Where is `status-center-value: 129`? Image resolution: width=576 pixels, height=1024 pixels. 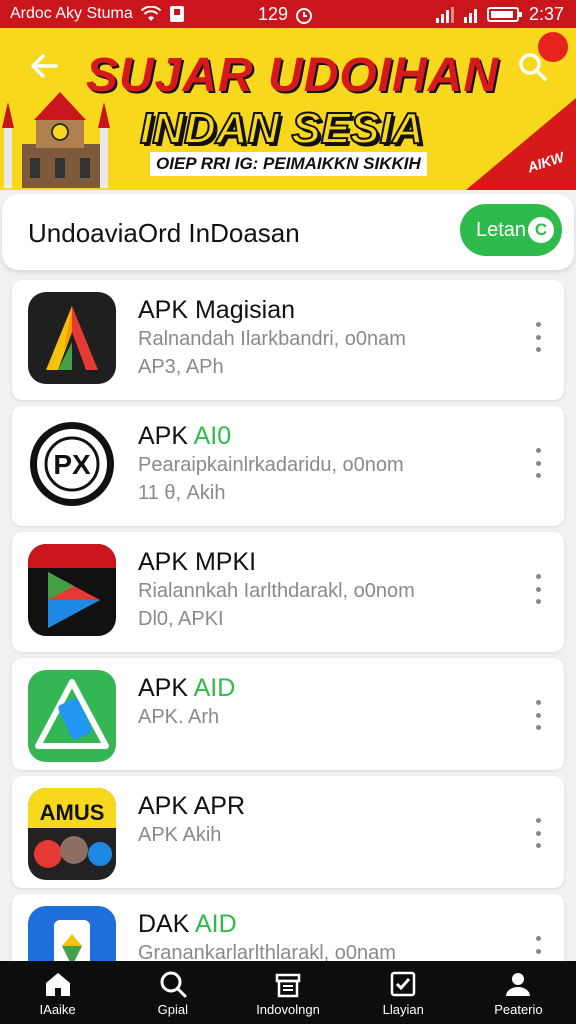
status-center-value: 129 is located at coordinates (273, 14).